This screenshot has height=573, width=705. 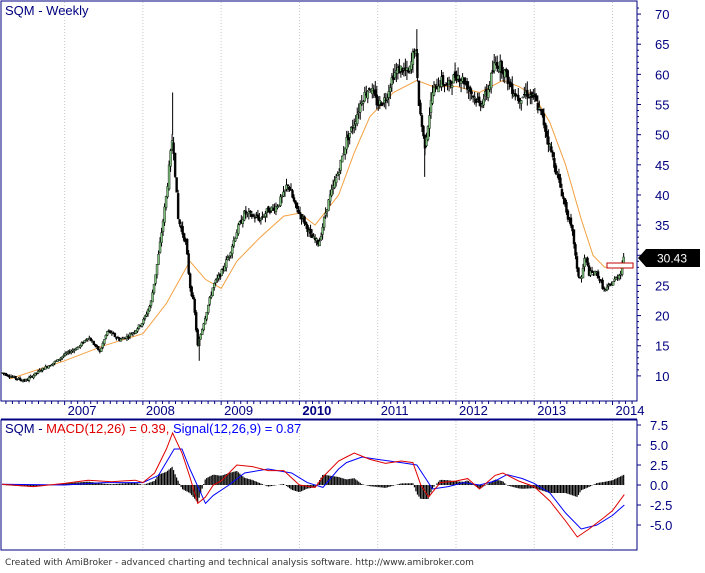 What do you see at coordinates (82, 410) in the screenshot?
I see `date-tick-label: 2007` at bounding box center [82, 410].